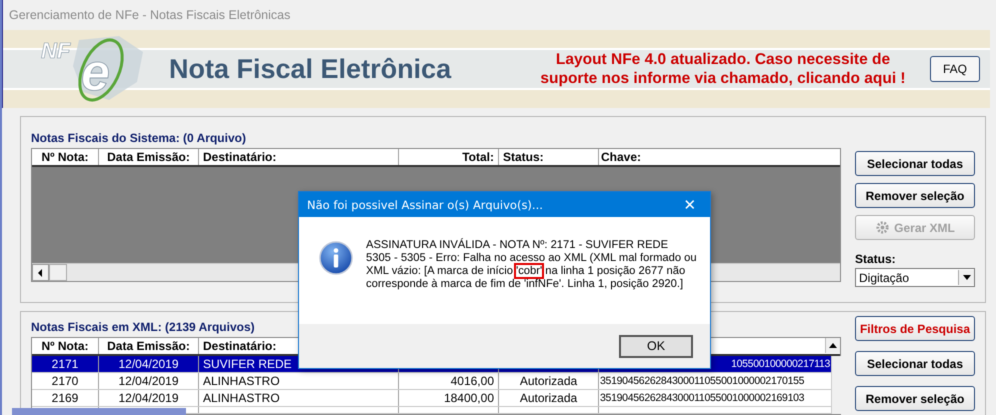 The height and width of the screenshot is (415, 996). I want to click on status-label: Status:, so click(876, 259).